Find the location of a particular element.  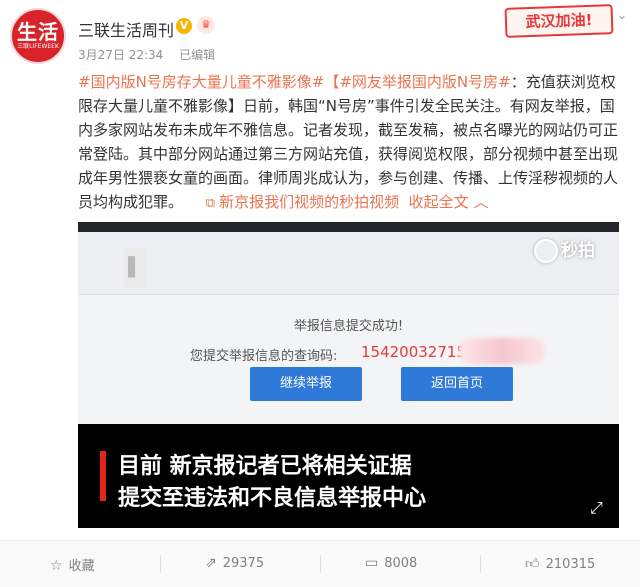

comment-button: ▭ 8008 is located at coordinates (391, 563).